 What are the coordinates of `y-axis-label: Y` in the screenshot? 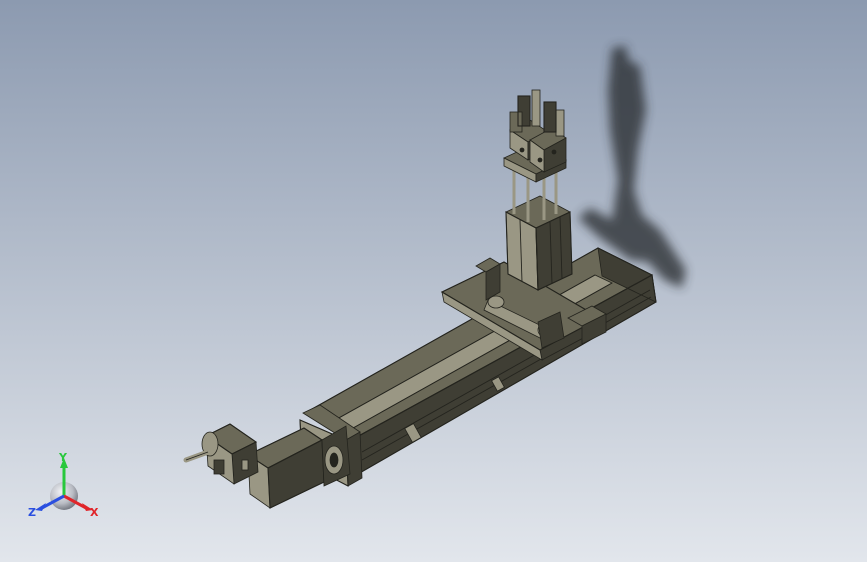 It's located at (63, 457).